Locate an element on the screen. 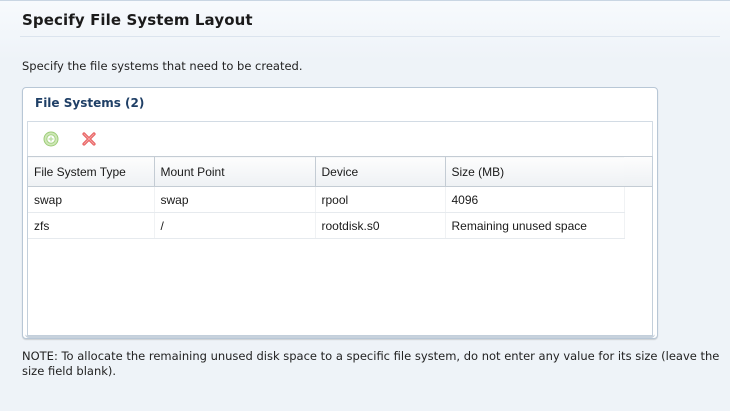 This screenshot has width=730, height=411. column-header-size: Size (MB) is located at coordinates (535, 171).